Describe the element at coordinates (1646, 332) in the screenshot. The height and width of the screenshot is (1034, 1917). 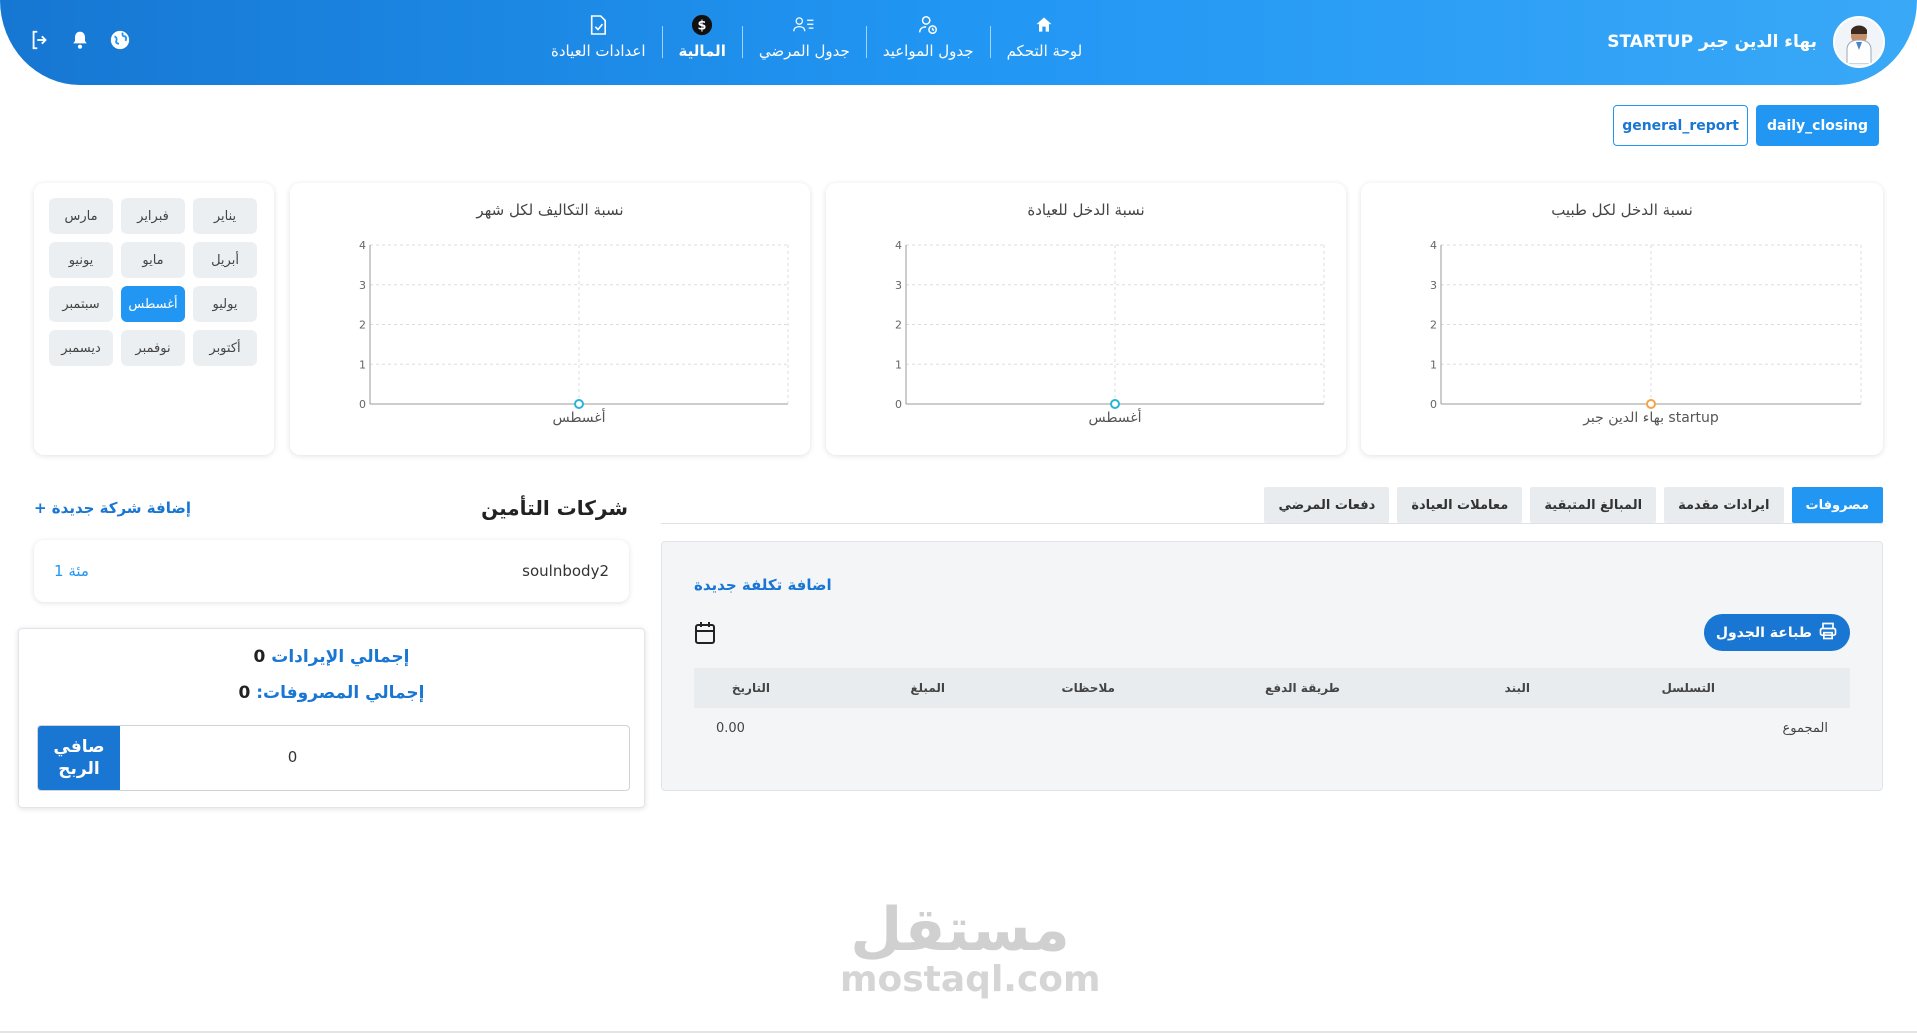
I see `line-chart: 0 1 2 3 4 بهاء الدين جبر startup` at that location.